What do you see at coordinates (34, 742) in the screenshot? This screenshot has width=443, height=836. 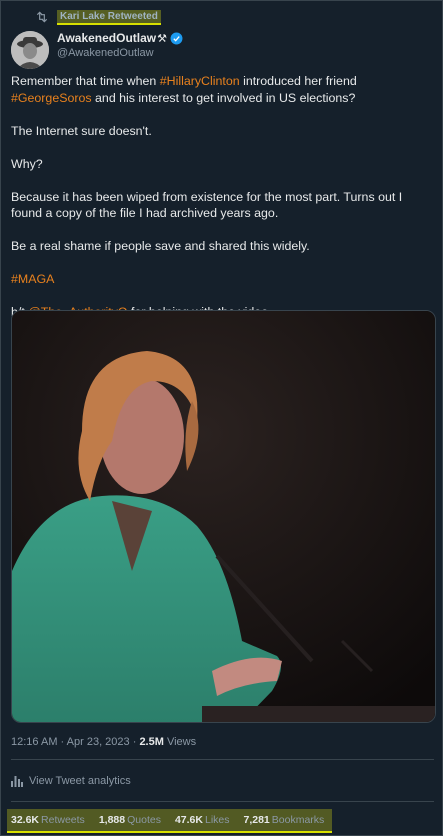 I see `tweet-time: 12:16 AM` at bounding box center [34, 742].